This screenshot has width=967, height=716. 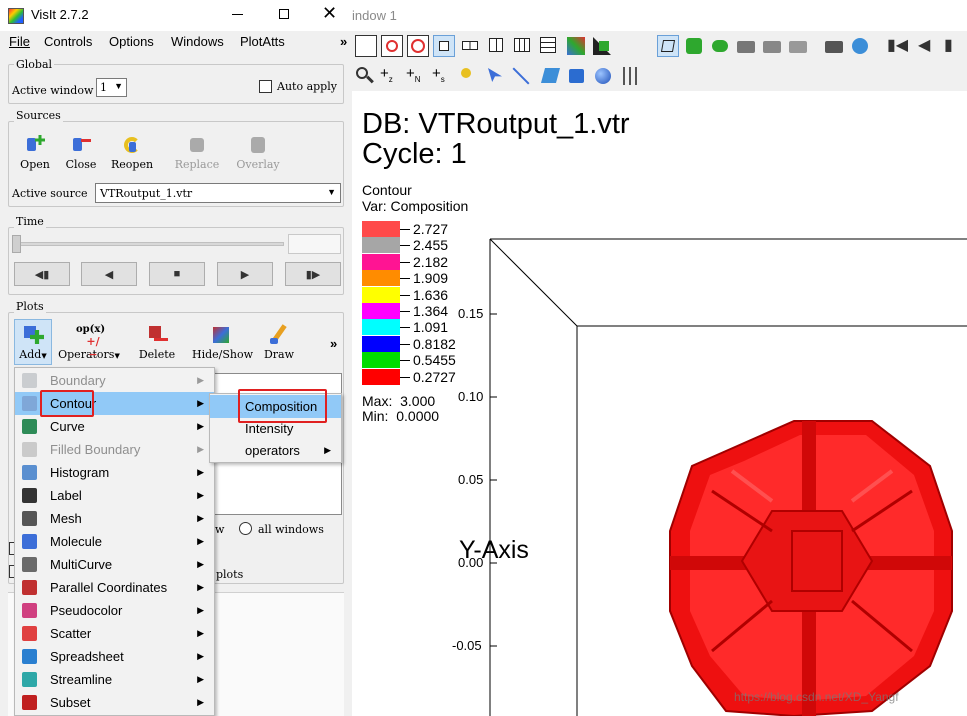 I want to click on camera3-icon, so click(x=798, y=46).